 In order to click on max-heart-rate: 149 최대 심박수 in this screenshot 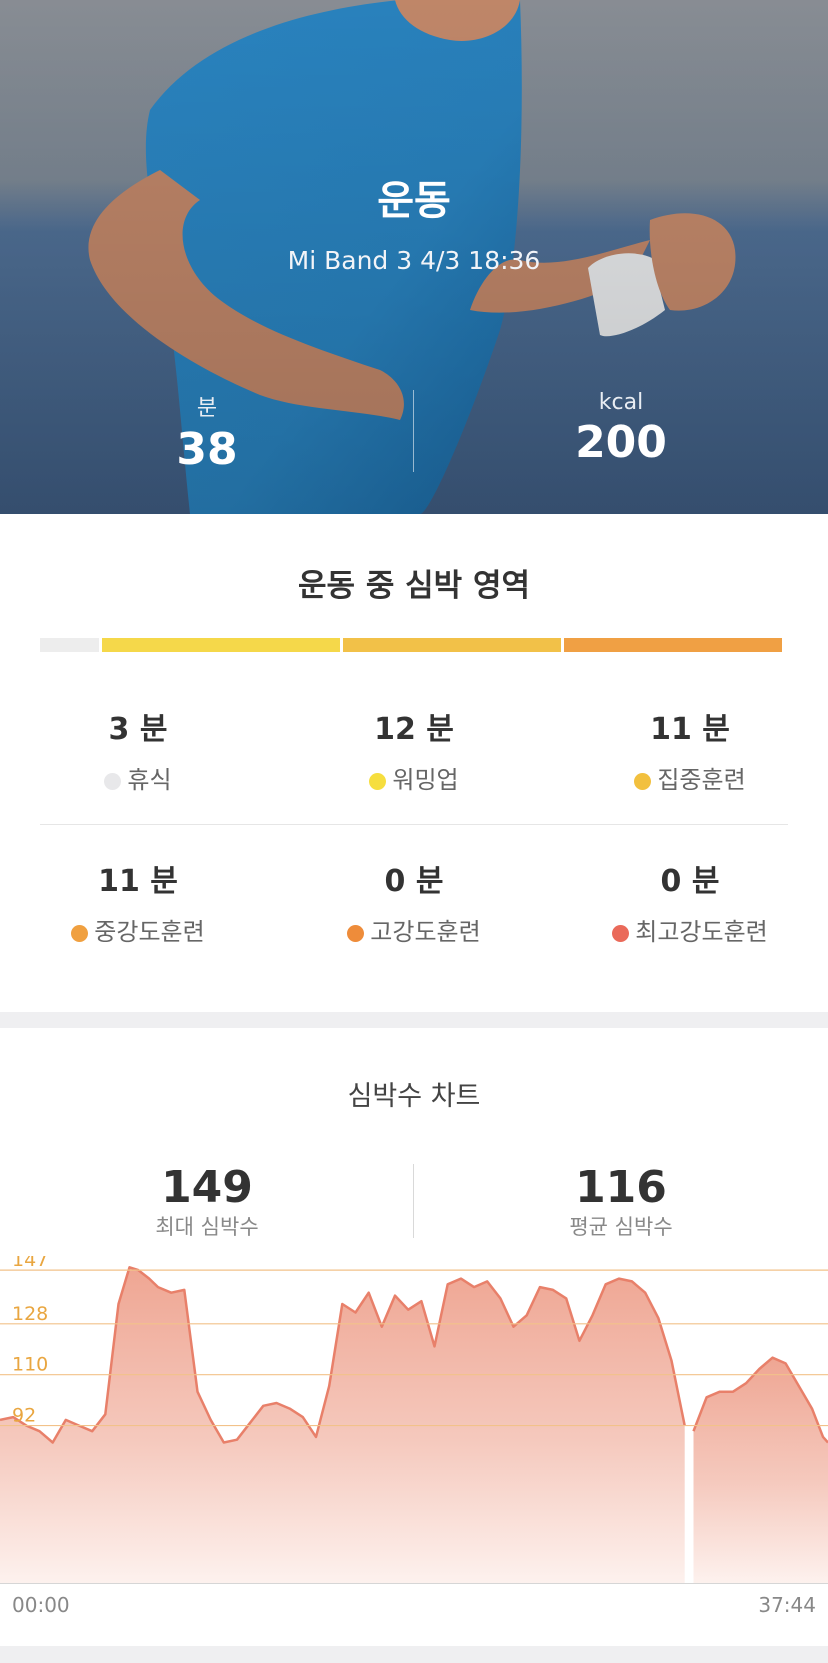, I will do `click(207, 1201)`.